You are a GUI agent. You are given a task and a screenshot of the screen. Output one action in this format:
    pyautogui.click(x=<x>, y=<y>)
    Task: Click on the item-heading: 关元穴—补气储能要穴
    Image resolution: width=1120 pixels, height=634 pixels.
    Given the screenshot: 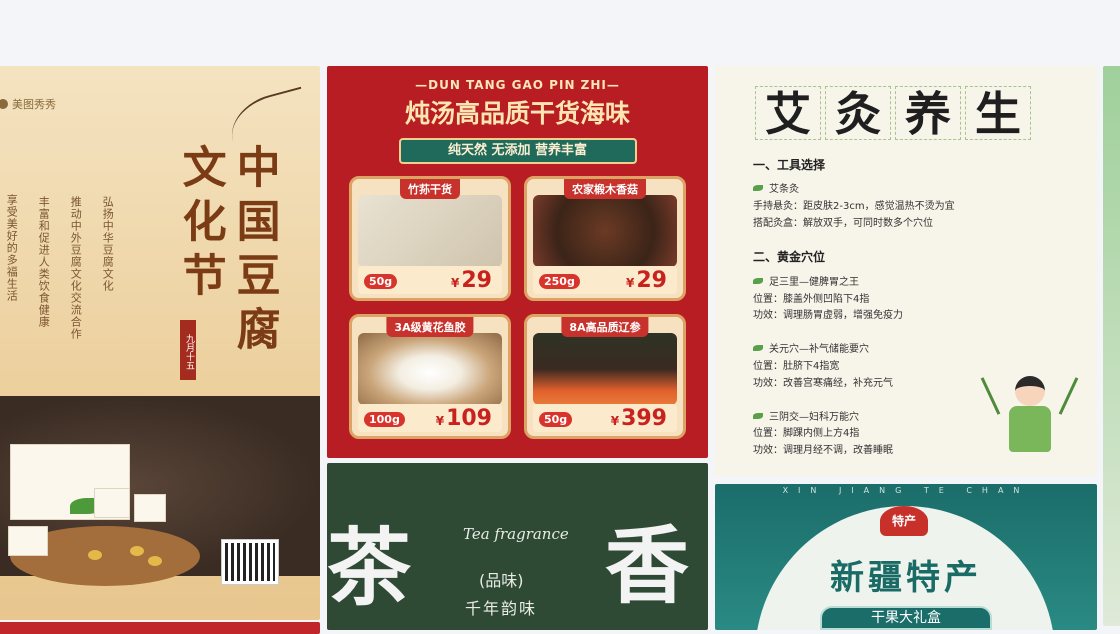 What is the action you would take?
    pyautogui.click(x=811, y=347)
    